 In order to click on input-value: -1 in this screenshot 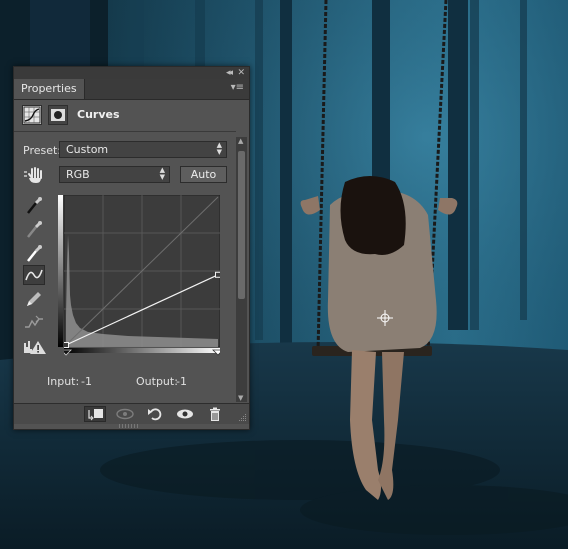, I will do `click(86, 381)`.